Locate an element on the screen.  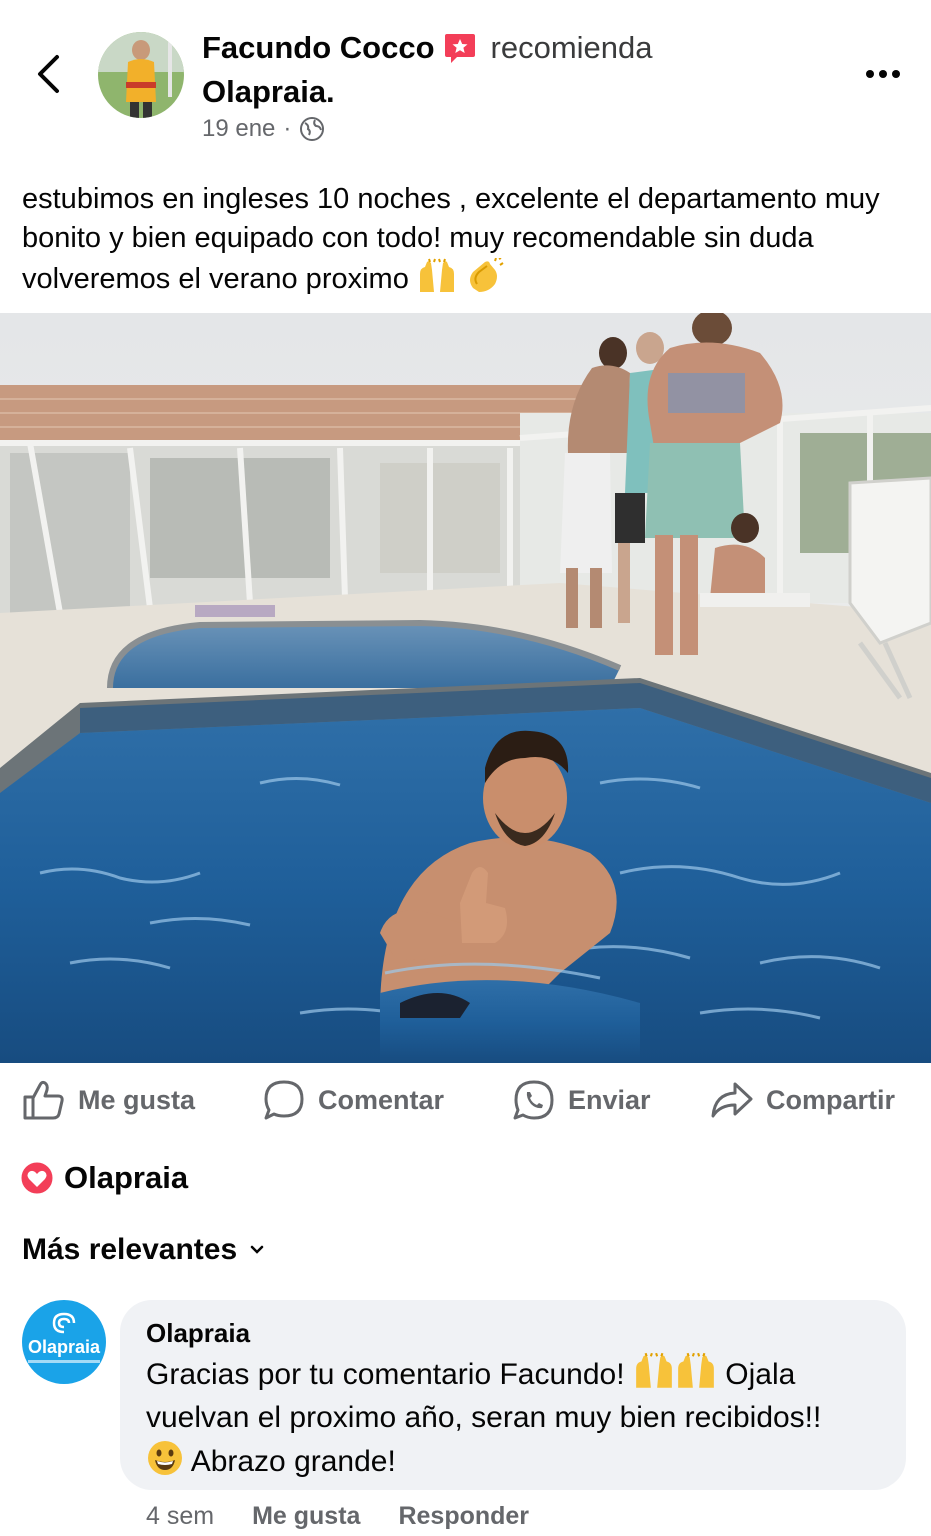
back-button is located at coordinates (48, 74).